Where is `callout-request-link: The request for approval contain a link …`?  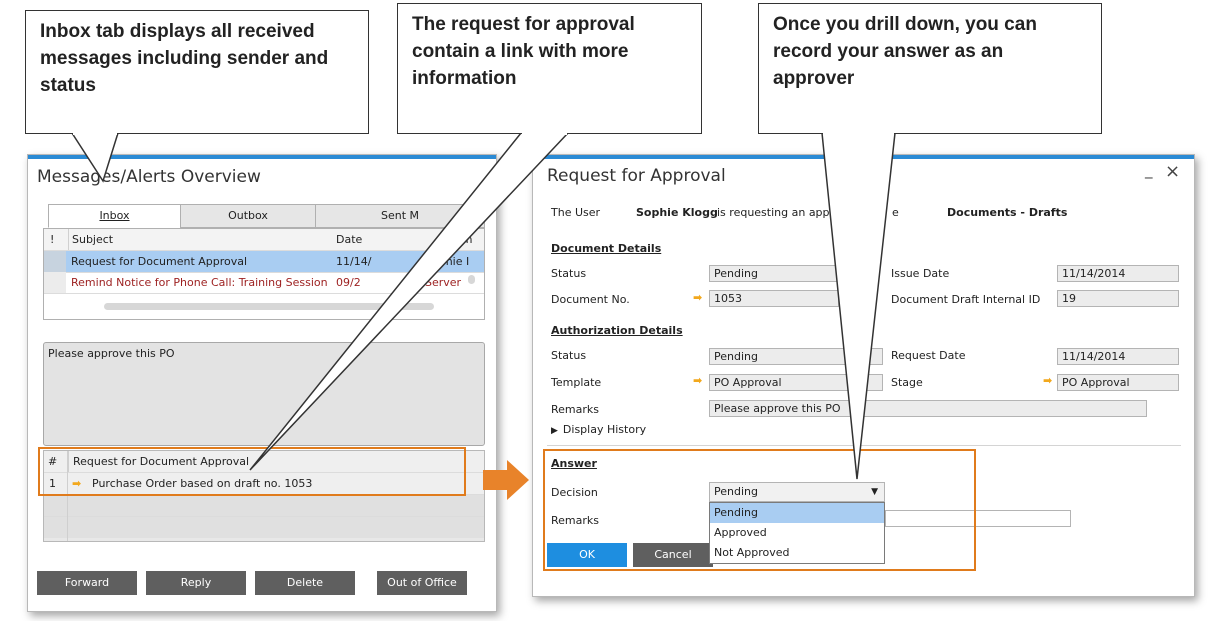
callout-request-link: The request for approval contain a link … is located at coordinates (549, 68).